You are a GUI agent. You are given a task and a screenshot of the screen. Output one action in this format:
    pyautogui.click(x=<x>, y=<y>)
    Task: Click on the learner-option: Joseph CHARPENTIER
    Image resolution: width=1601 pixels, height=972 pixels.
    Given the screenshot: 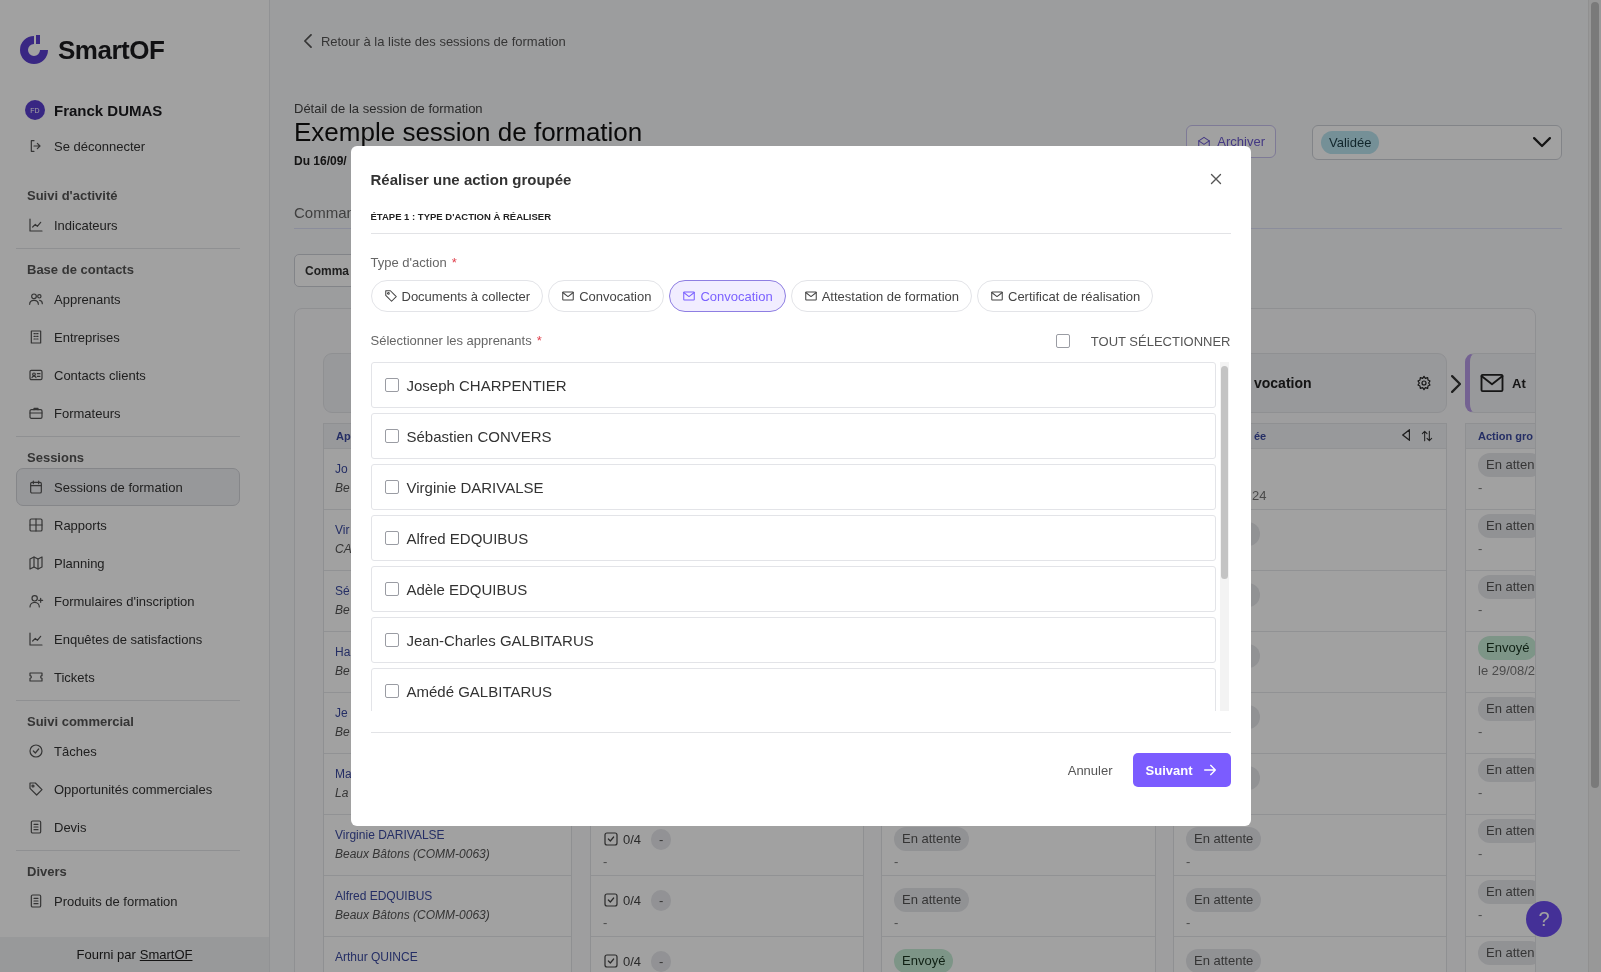 What is the action you would take?
    pyautogui.click(x=793, y=385)
    